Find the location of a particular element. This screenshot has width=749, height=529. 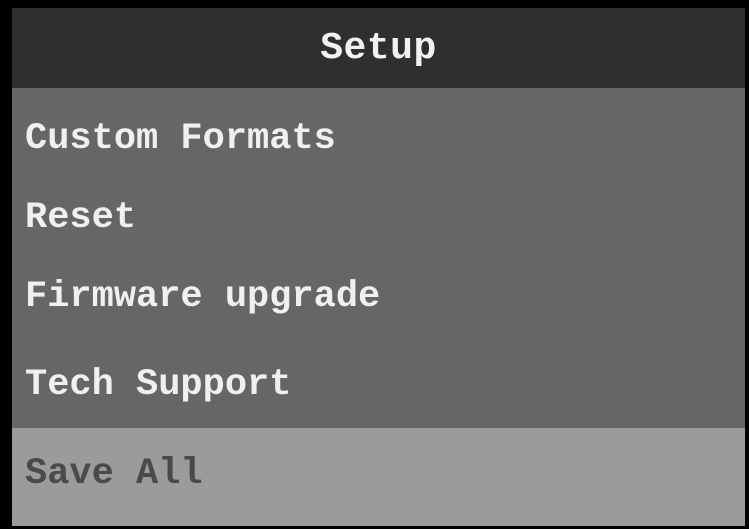

menu-item-label: Firmware upgrade is located at coordinates (203, 297).